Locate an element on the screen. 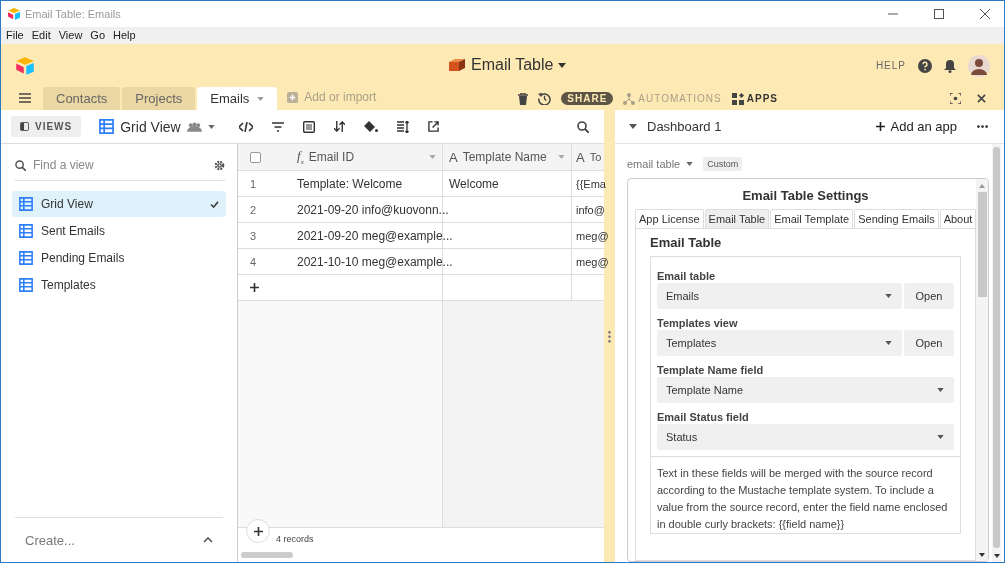  formula-icon: f$_{x}$ is located at coordinates (300, 157).